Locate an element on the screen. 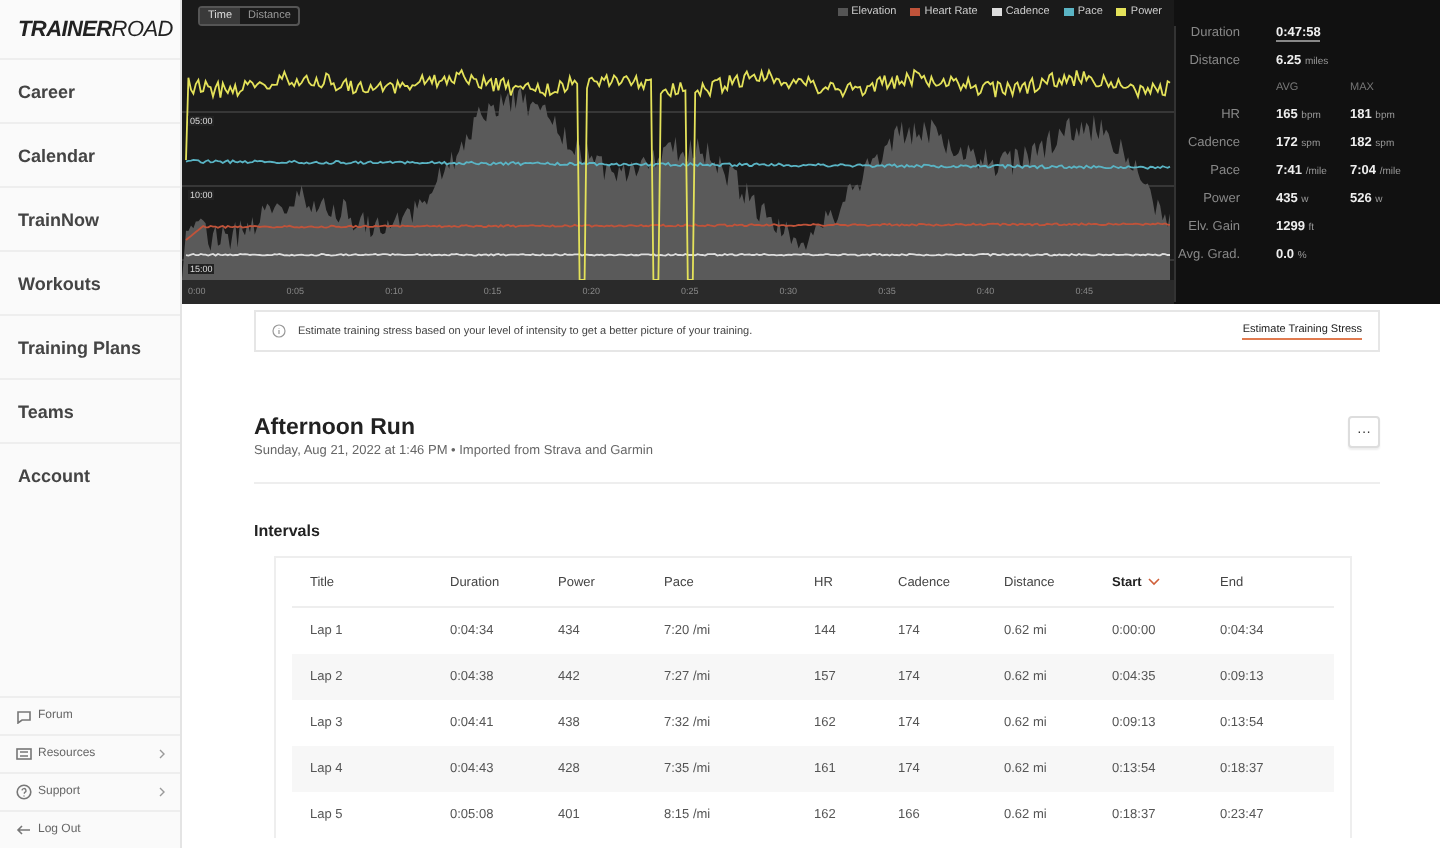 This screenshot has width=1440, height=848. nav-item: Account is located at coordinates (90, 474).